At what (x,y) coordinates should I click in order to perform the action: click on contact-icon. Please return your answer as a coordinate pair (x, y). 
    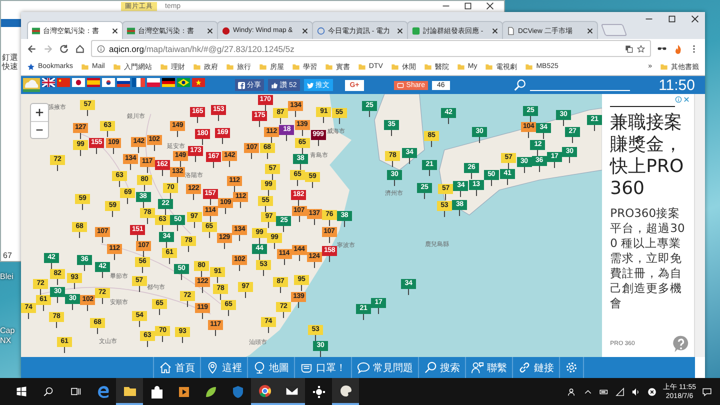
    Looking at the image, I should click on (477, 367).